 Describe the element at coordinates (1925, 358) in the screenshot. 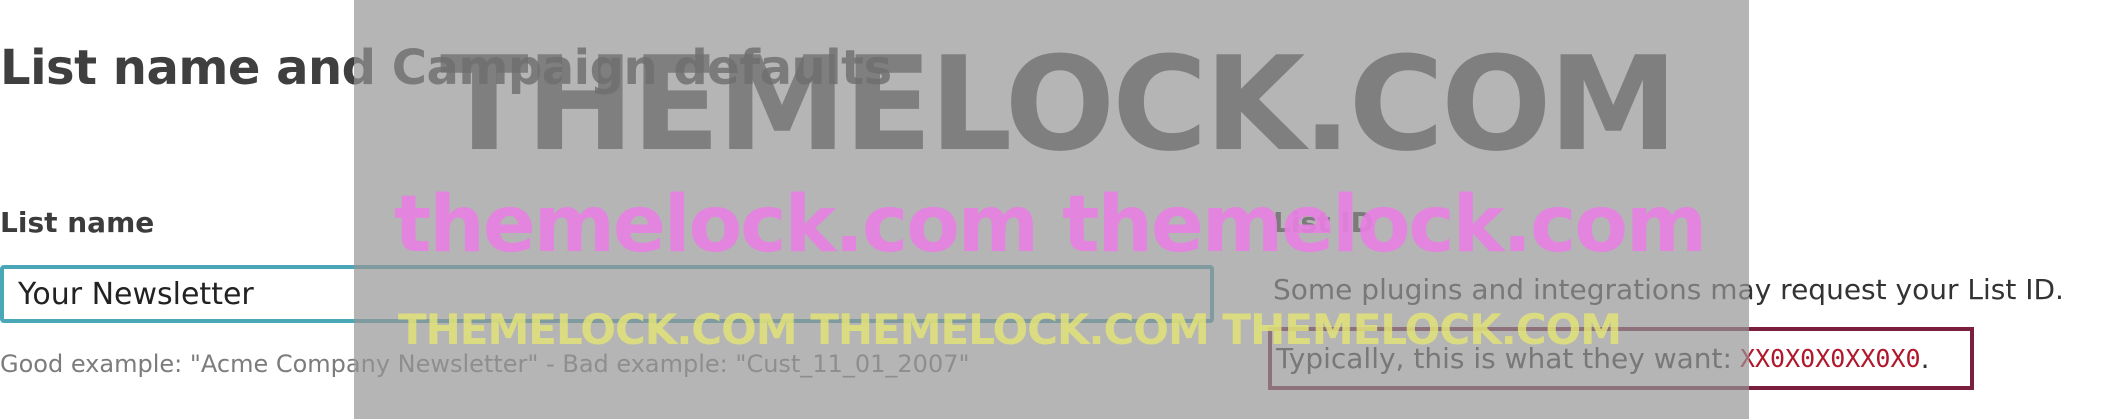

I see `list-id-callout-period: .` at that location.